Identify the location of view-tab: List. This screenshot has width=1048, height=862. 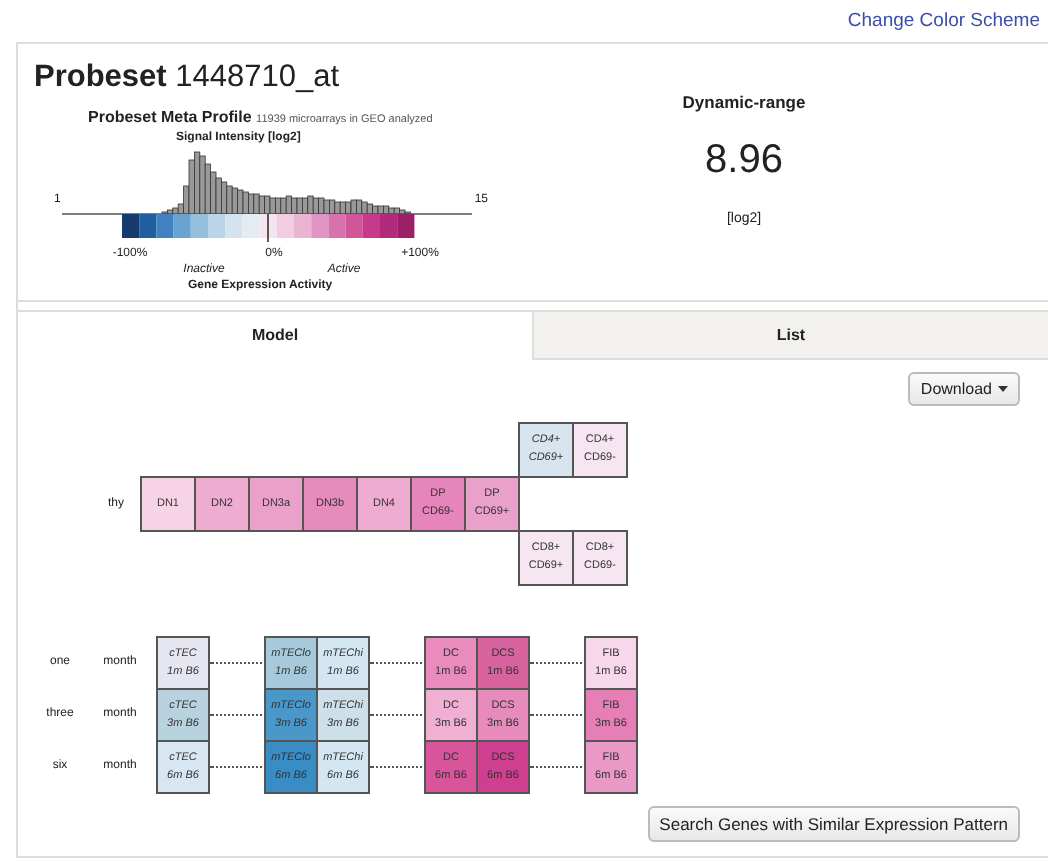
(790, 335).